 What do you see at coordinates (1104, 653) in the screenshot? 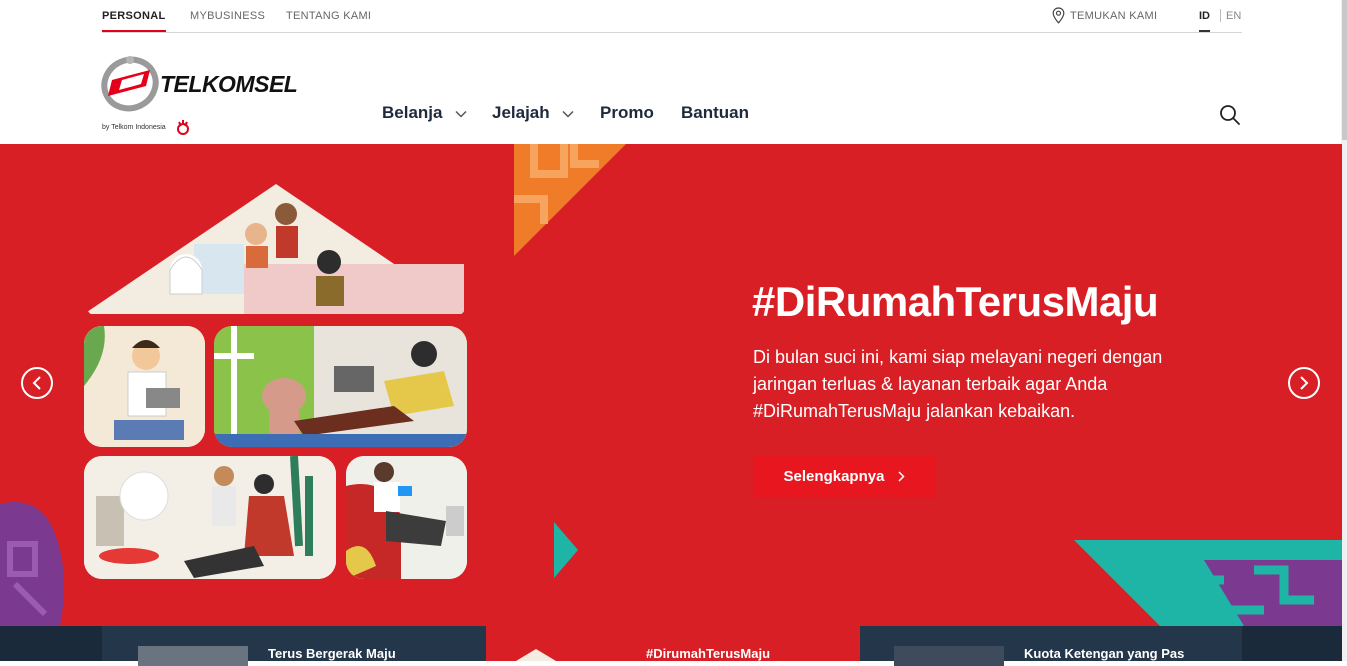
I see `carousel-card-title: Kuota Ketengan yang Pas` at bounding box center [1104, 653].